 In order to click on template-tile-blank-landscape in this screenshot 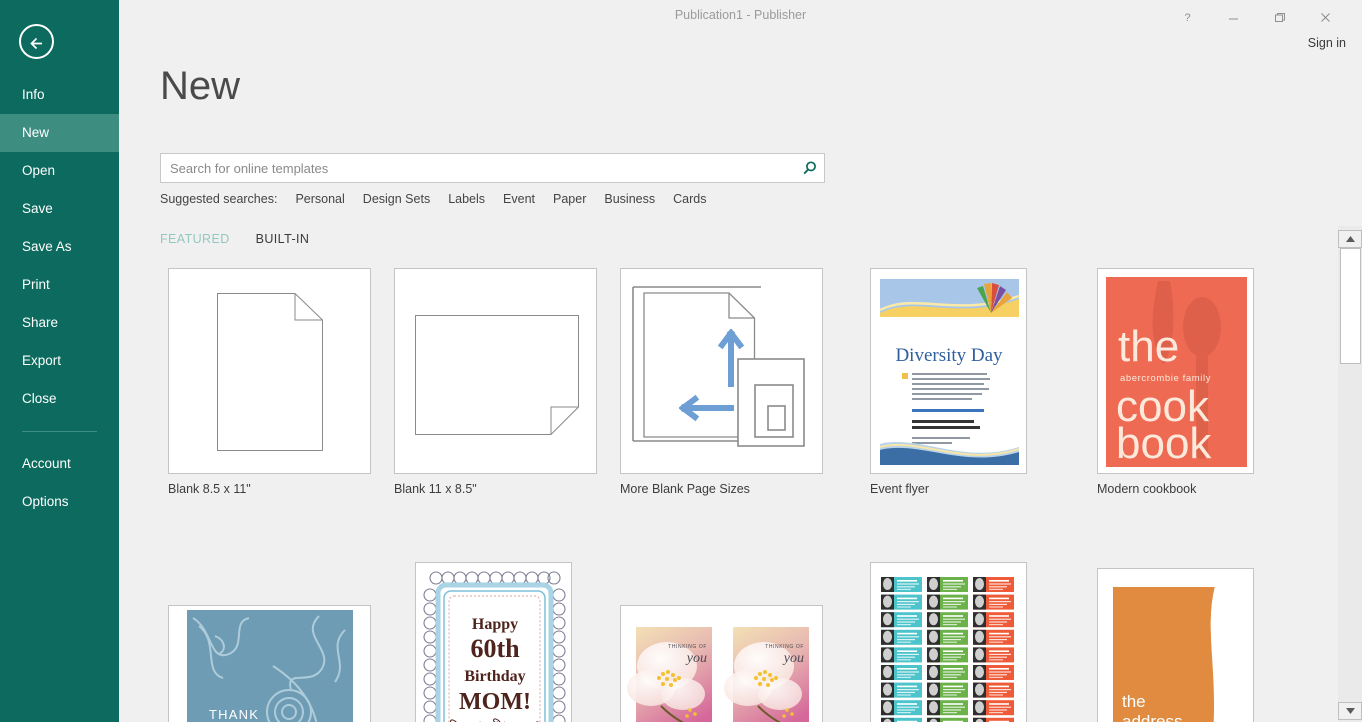, I will do `click(495, 371)`.